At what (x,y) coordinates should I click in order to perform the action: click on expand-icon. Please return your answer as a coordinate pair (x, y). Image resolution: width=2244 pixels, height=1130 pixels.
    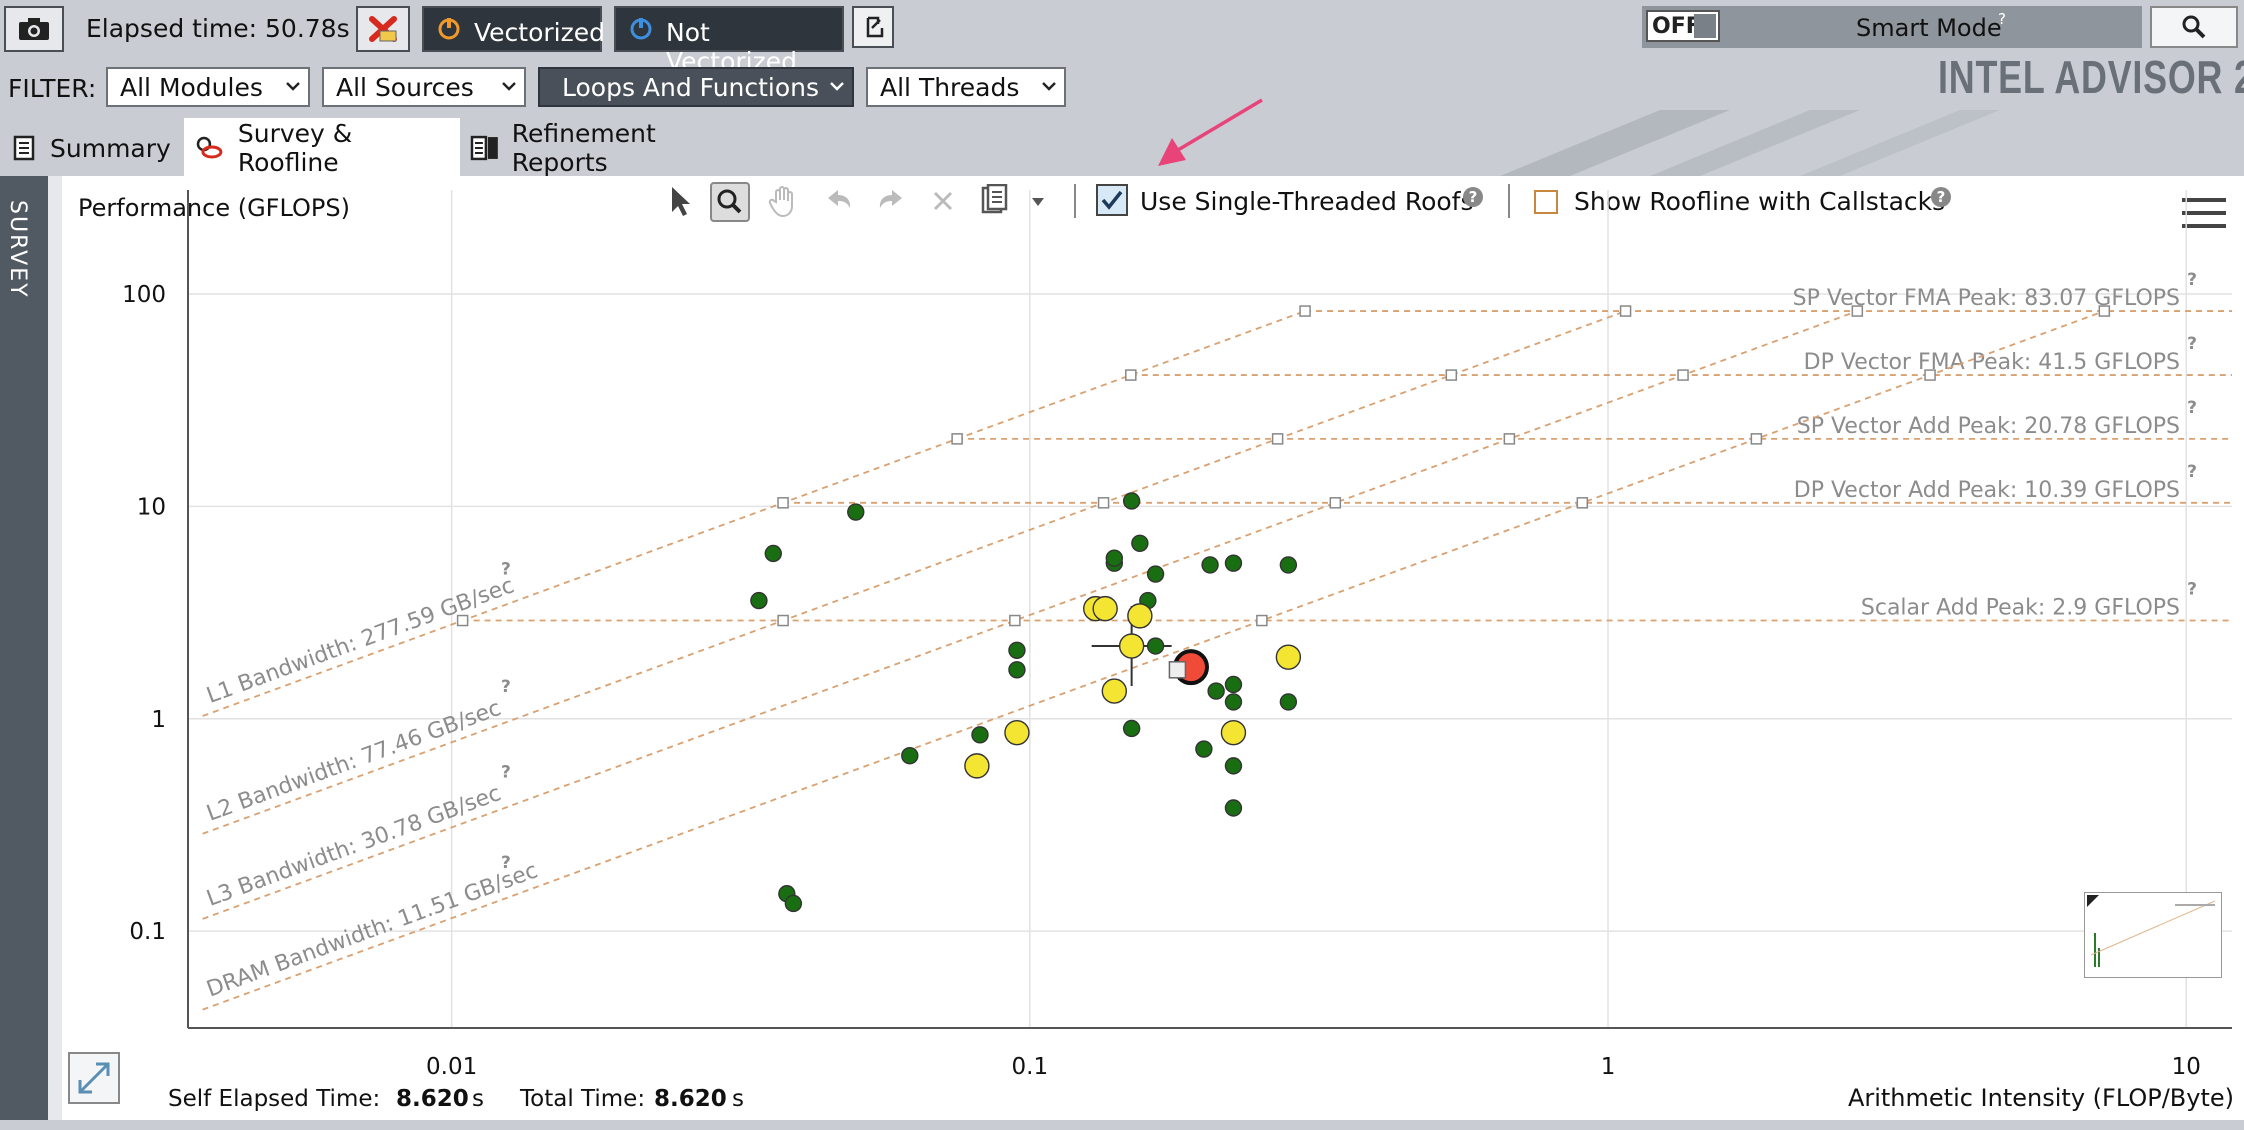
    Looking at the image, I should click on (94, 1078).